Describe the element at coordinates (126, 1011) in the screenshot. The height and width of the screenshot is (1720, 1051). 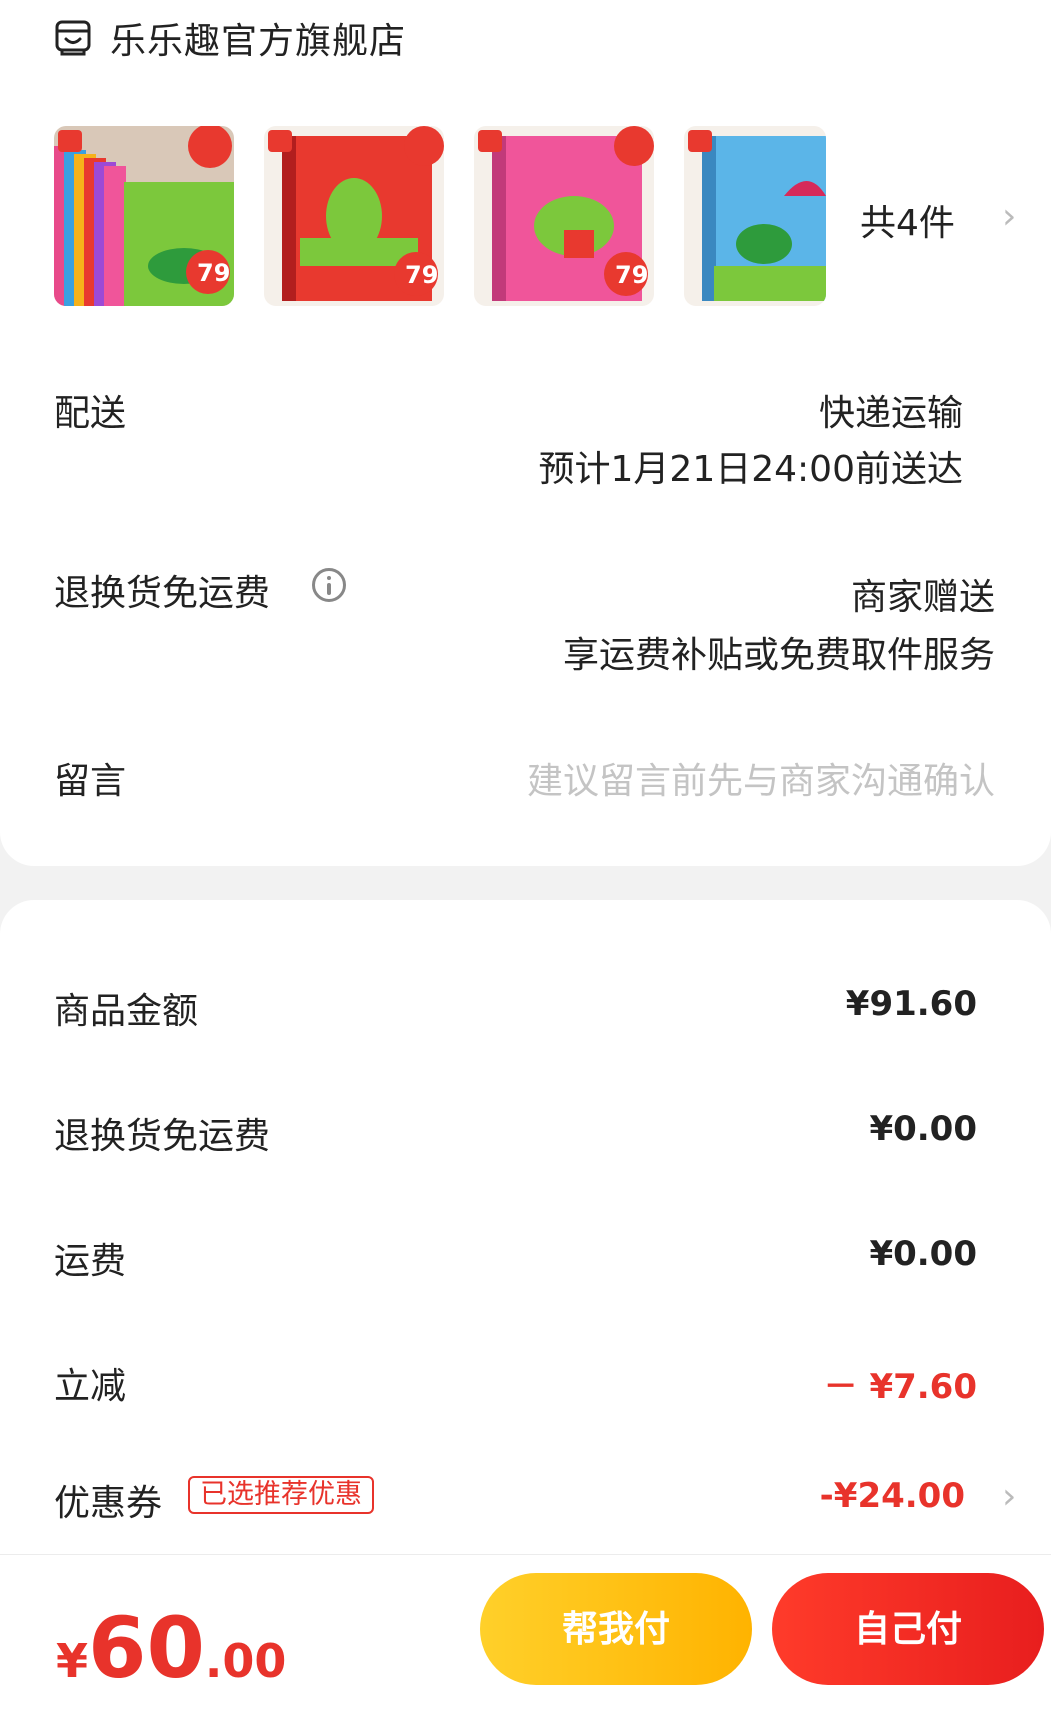
I see `goods-amount-label: 商品金额` at that location.